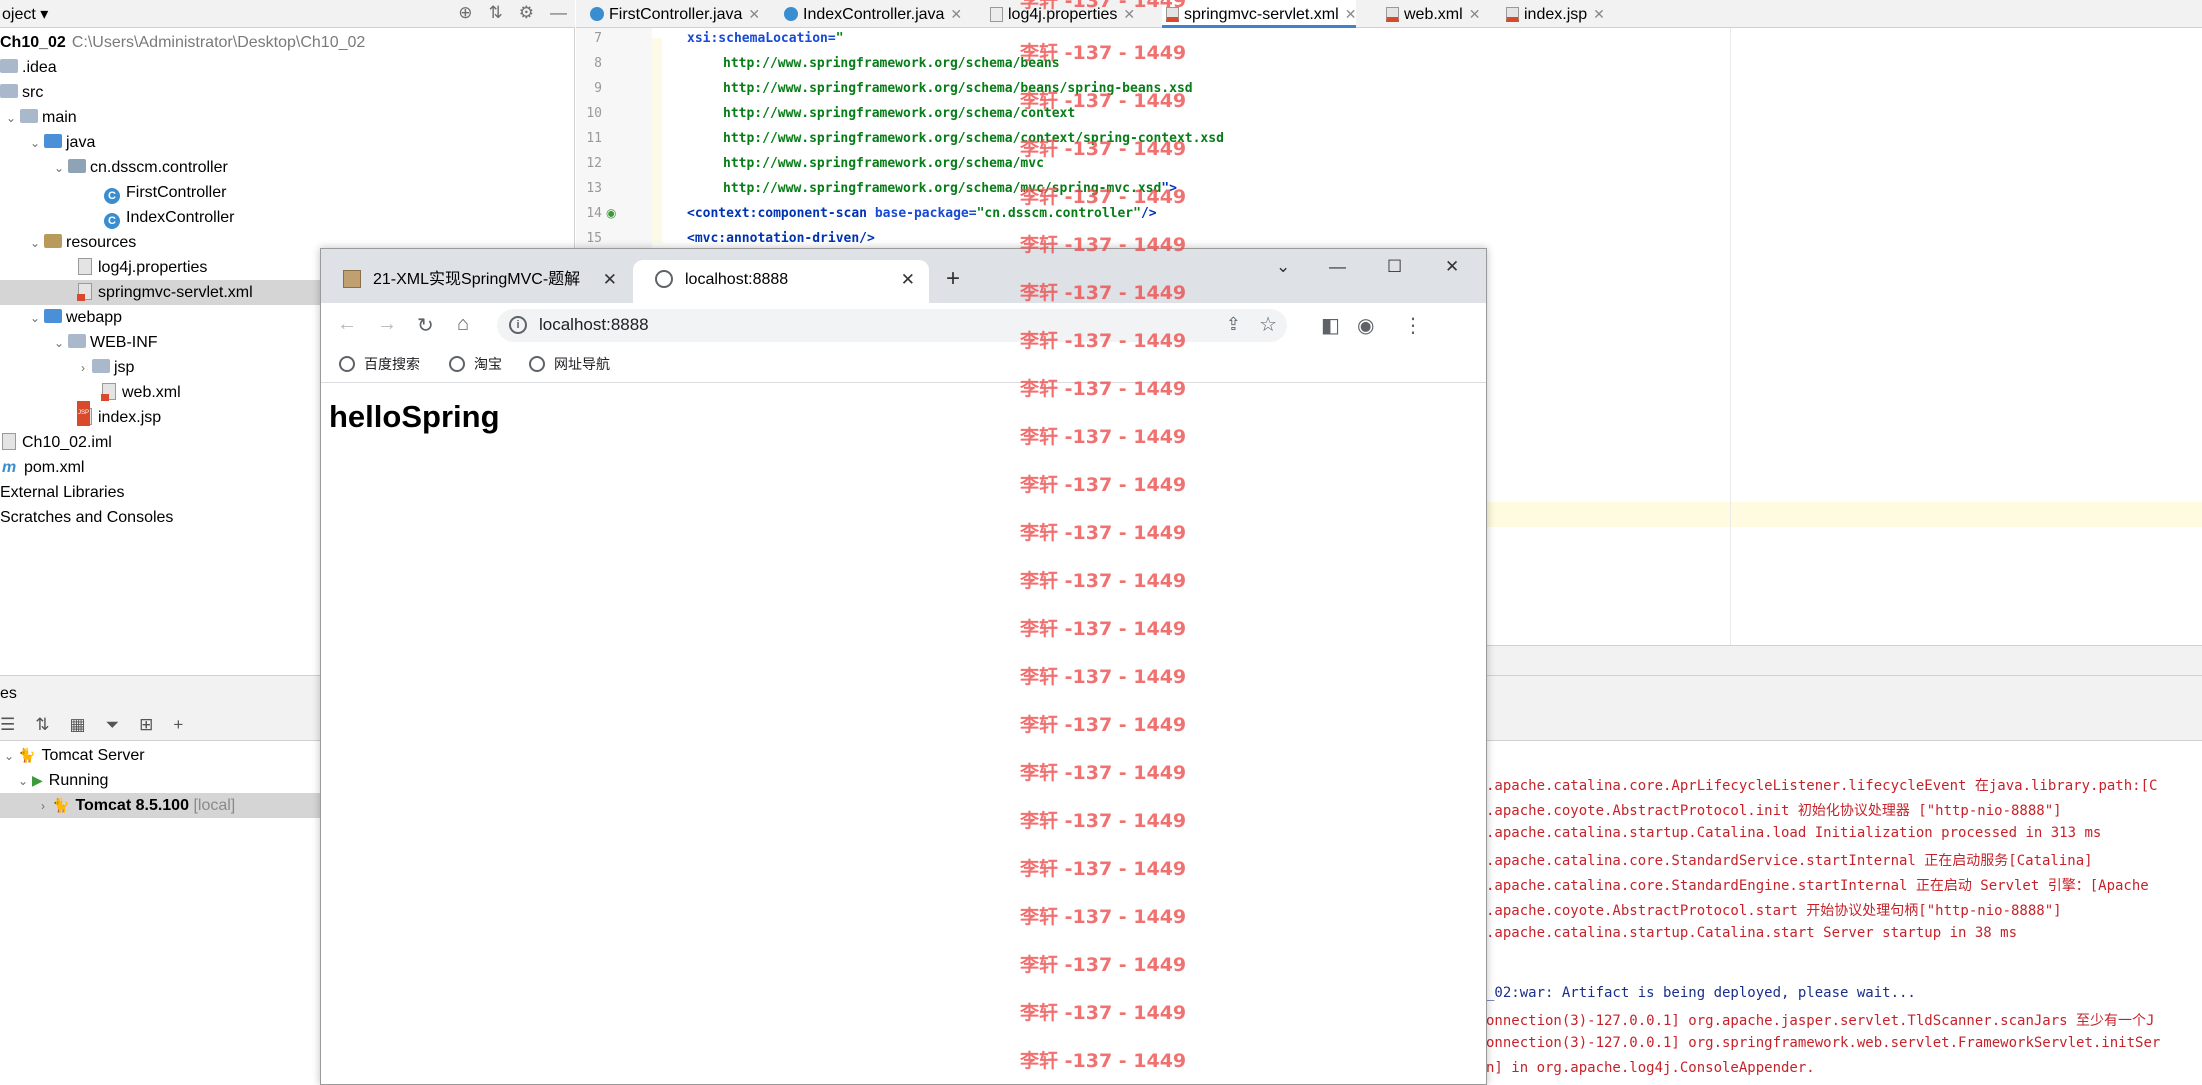  I want to click on tree-item-resources: ⌄ resources, so click(81, 242).